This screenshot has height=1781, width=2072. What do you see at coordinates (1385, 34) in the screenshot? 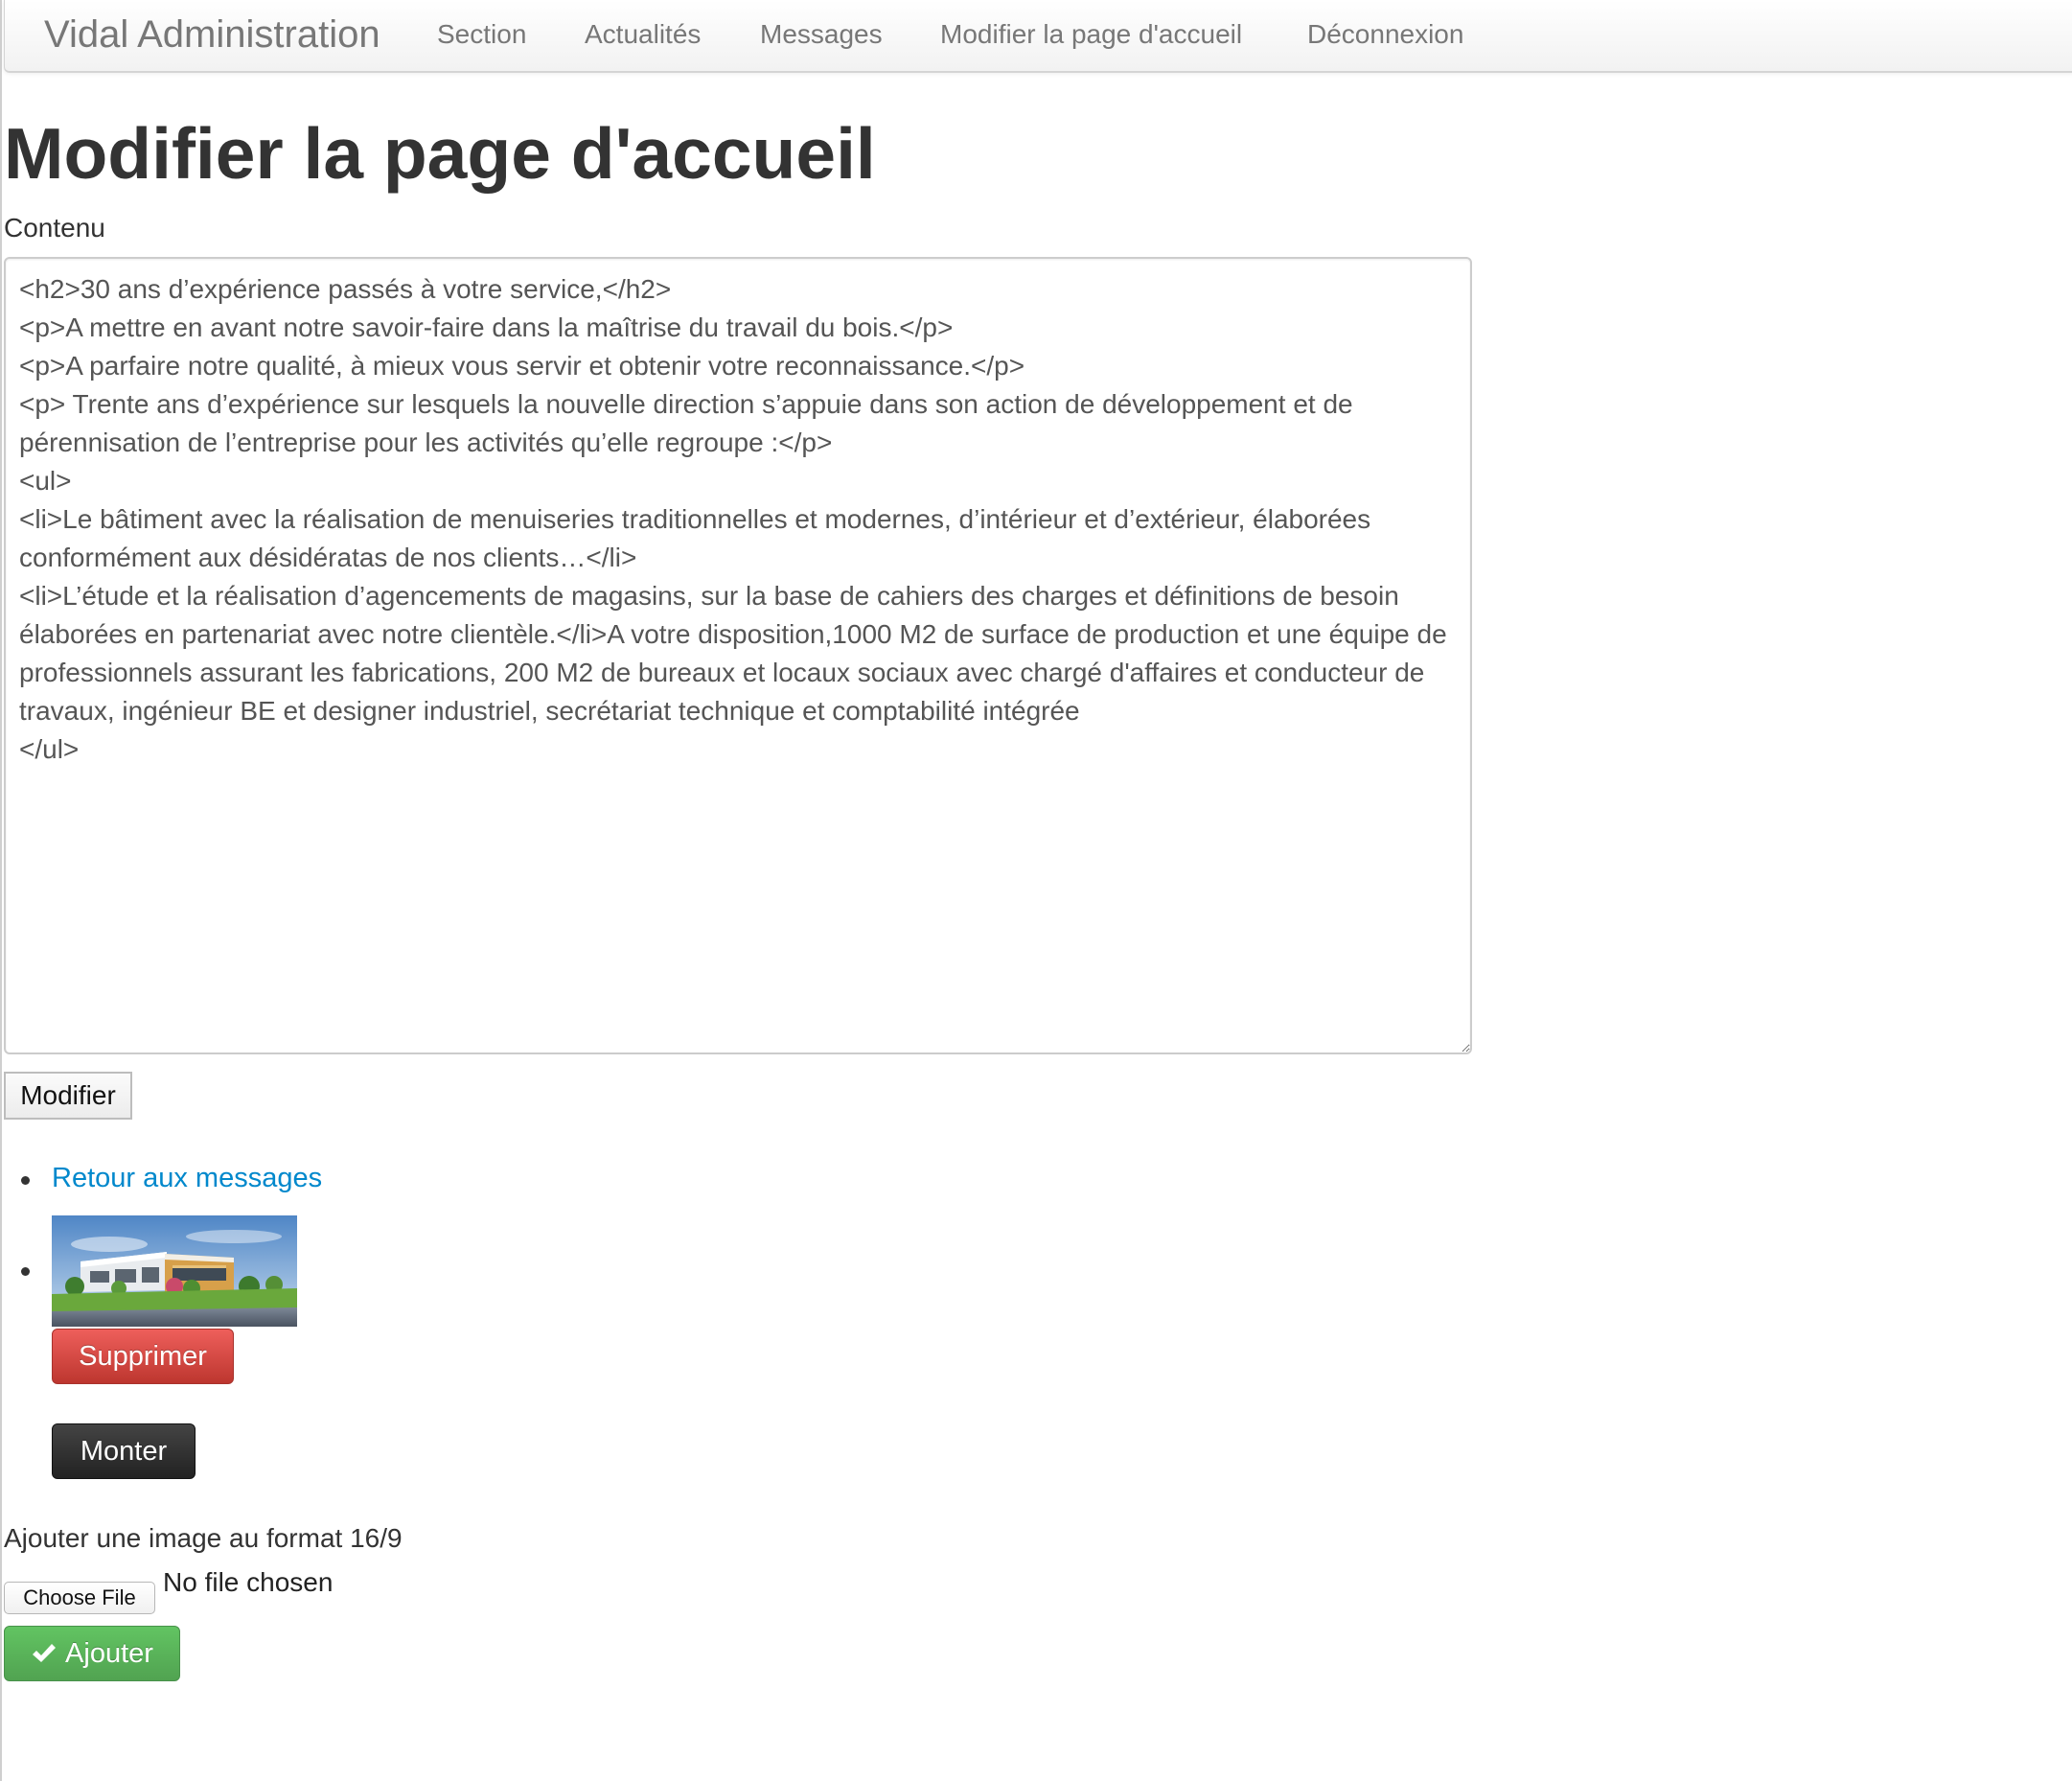
I see `nav-item-deconnexion: Déconnexion` at bounding box center [1385, 34].